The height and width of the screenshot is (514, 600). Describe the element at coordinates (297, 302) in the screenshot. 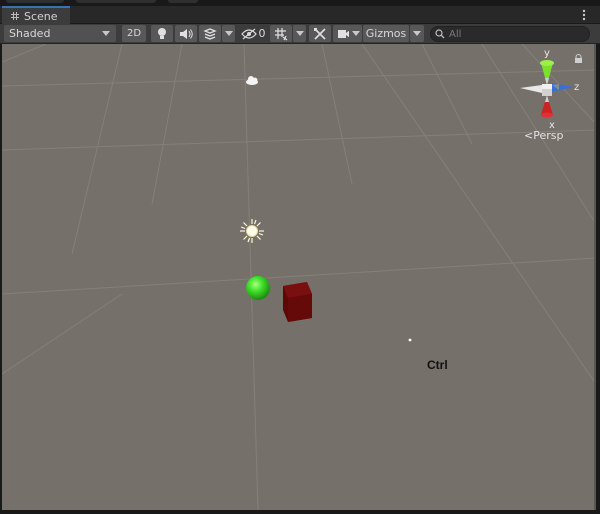

I see `cube-object` at that location.